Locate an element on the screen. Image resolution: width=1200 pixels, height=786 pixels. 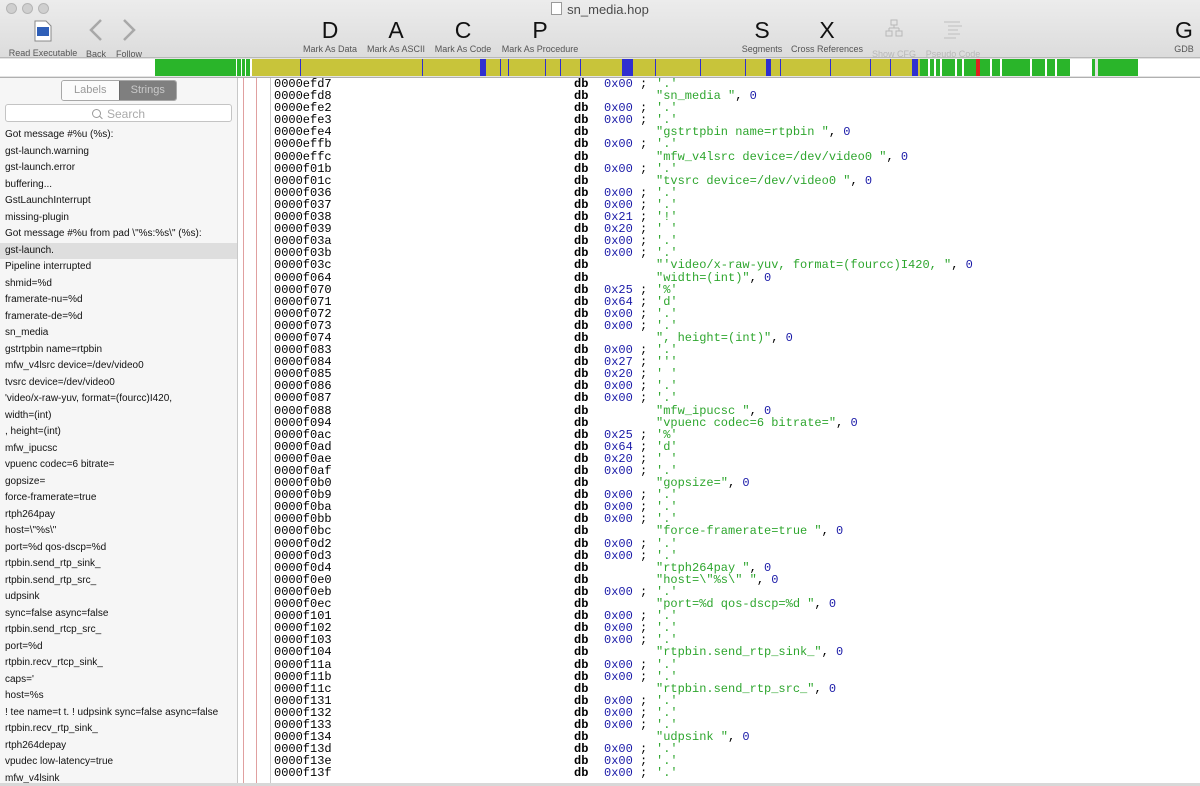
string-list-item: shmid=%d is located at coordinates (118, 284).